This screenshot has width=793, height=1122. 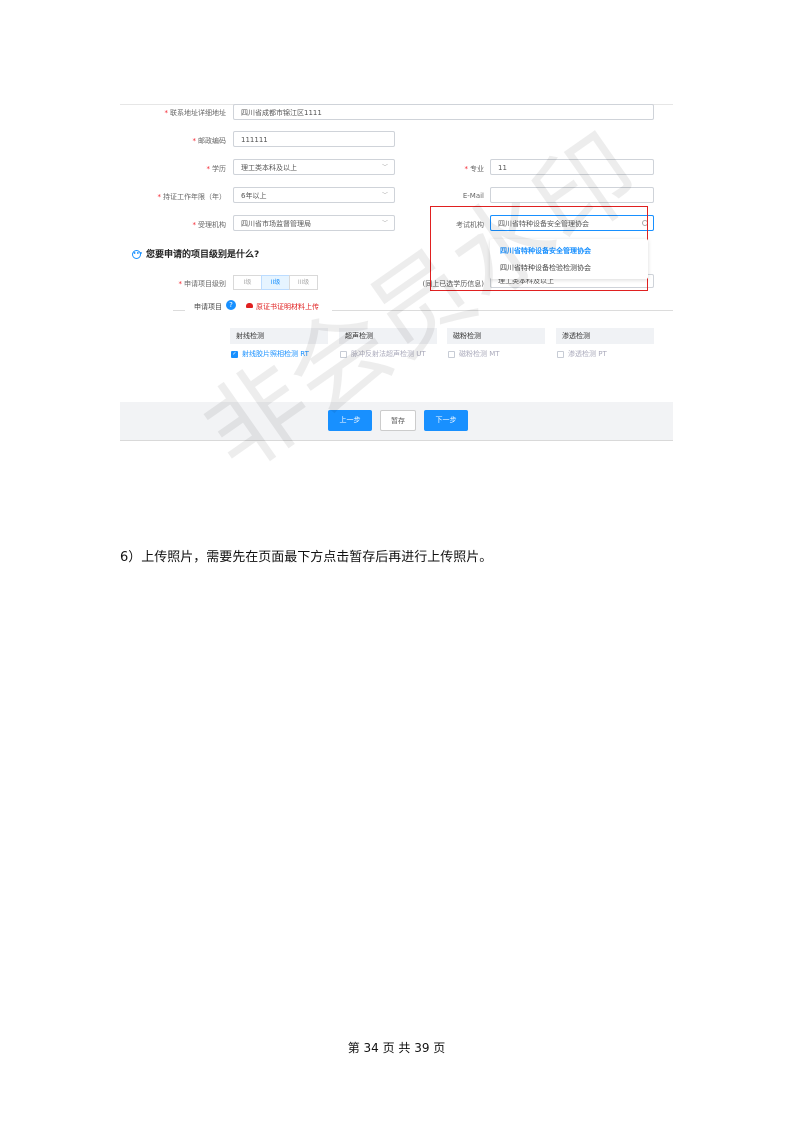 I want to click on checkbox-pt: 渗透检测 PT, so click(x=582, y=354).